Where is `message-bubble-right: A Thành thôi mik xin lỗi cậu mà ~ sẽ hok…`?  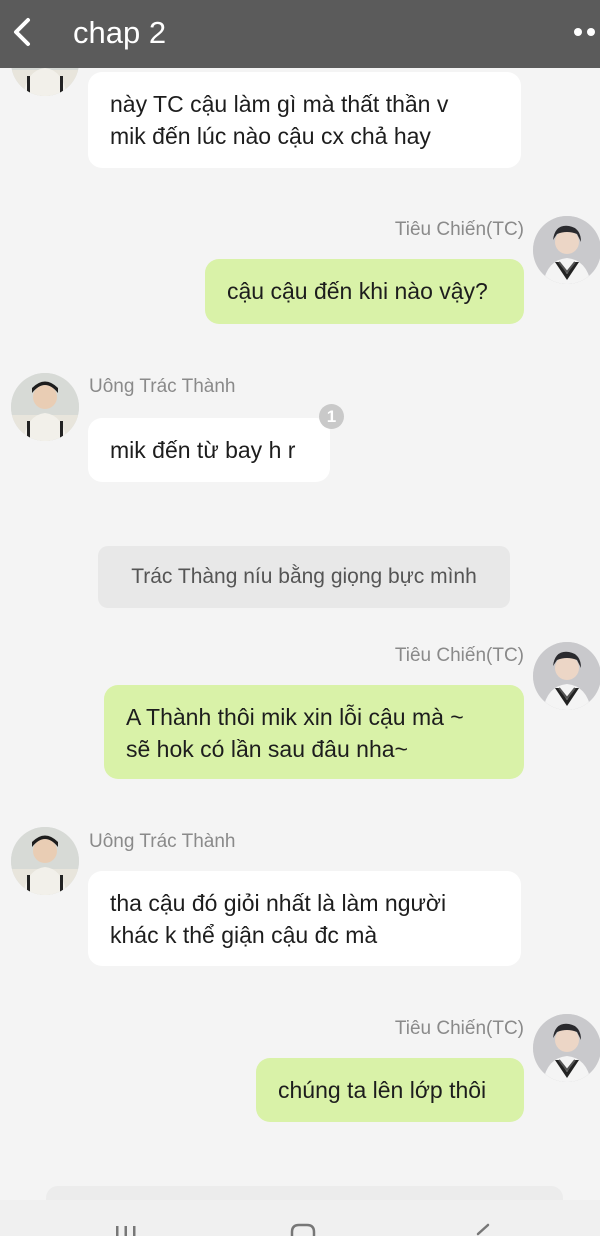 message-bubble-right: A Thành thôi mik xin lỗi cậu mà ~ sẽ hok… is located at coordinates (314, 732).